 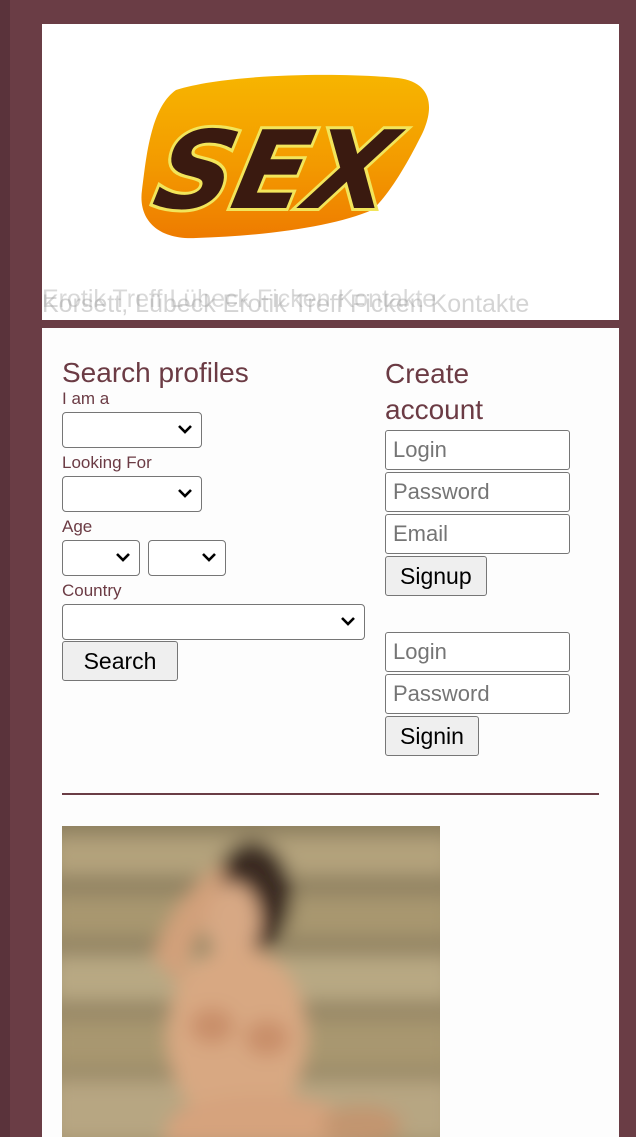 I want to click on signin-login-input, so click(x=477, y=652).